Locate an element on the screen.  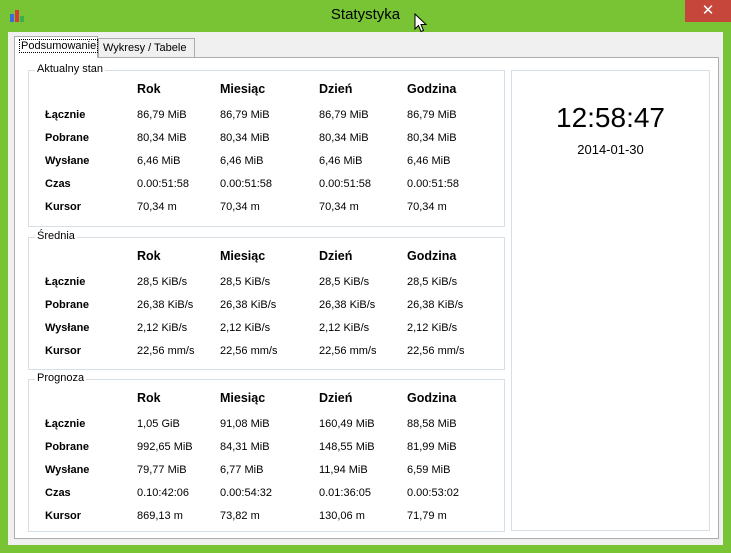
stat-value: 81,99 MiB is located at coordinates (432, 447).